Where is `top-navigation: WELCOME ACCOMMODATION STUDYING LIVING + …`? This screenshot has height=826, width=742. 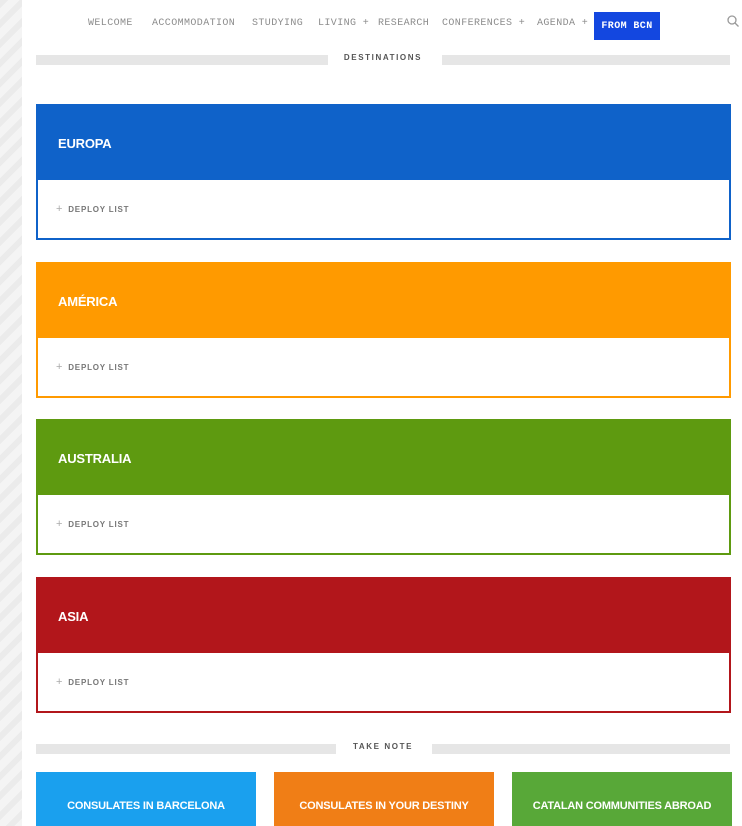 top-navigation: WELCOME ACCOMMODATION STUDYING LIVING + … is located at coordinates (382, 22).